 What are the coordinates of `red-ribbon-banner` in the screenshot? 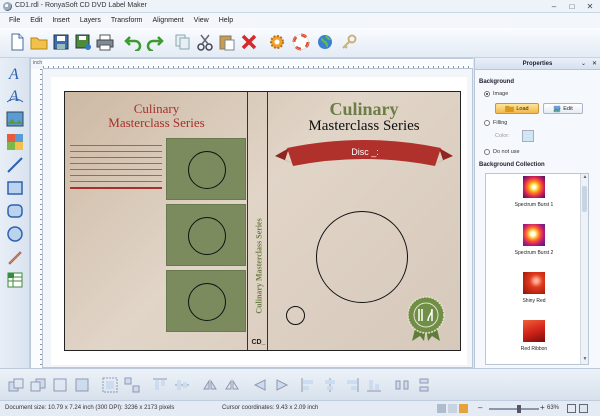 It's located at (364, 157).